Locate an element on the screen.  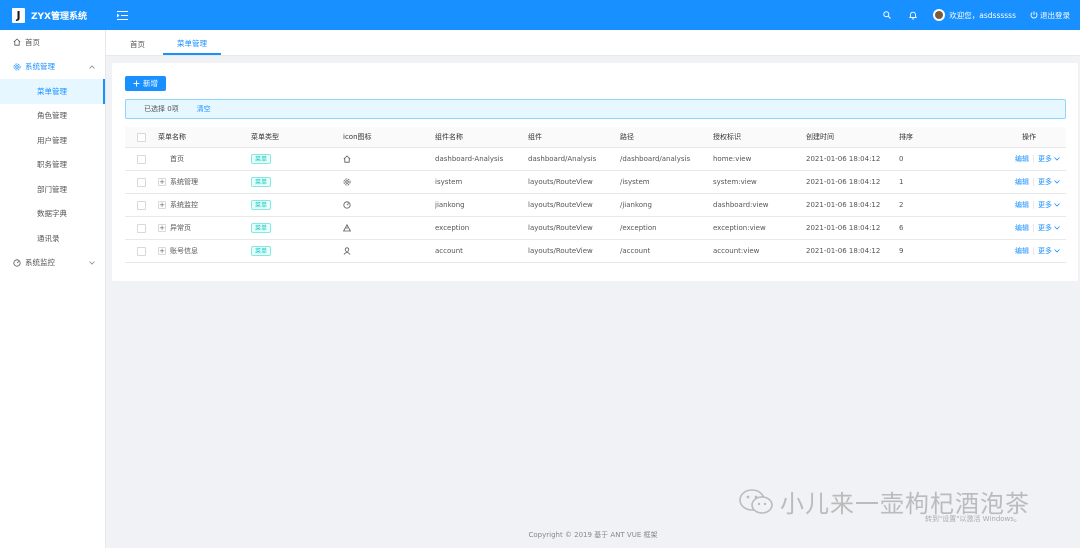
menu-fold-icon is located at coordinates (122, 15).